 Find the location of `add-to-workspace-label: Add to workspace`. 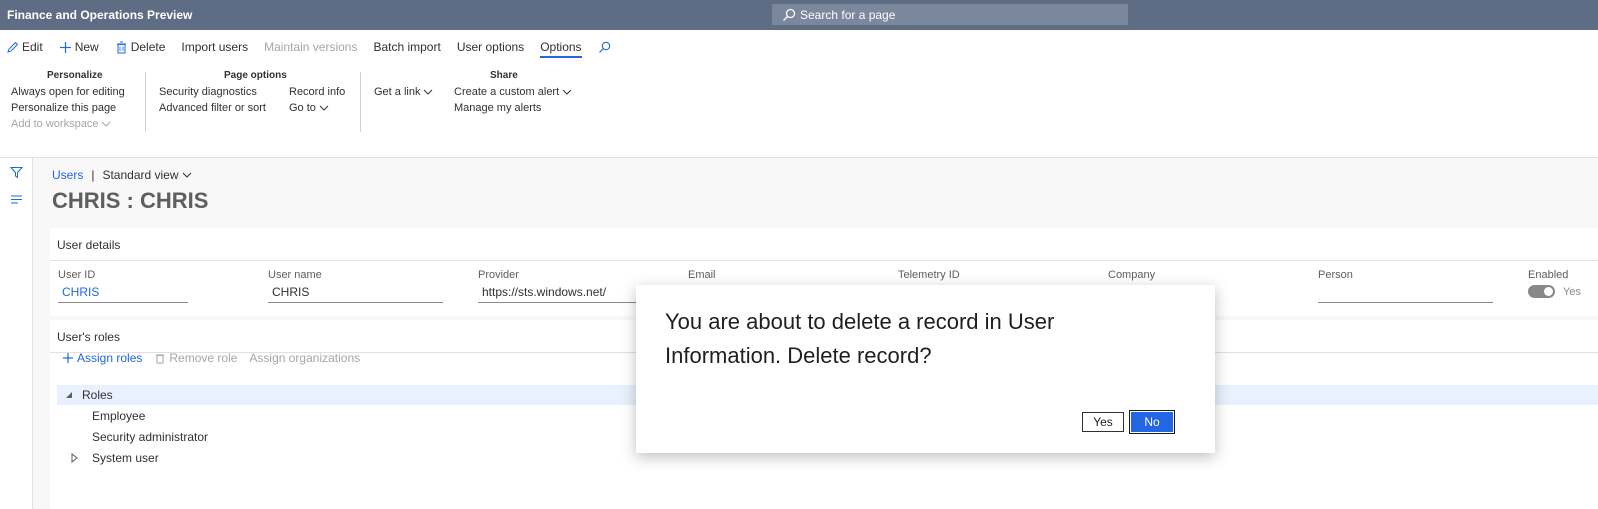

add-to-workspace-label: Add to workspace is located at coordinates (55, 124).